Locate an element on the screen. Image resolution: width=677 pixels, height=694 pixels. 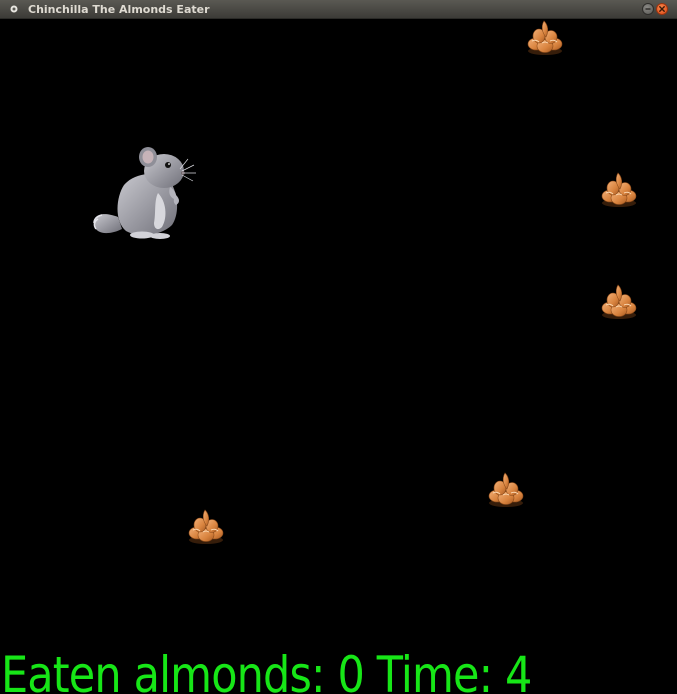
close-button is located at coordinates (662, 9).